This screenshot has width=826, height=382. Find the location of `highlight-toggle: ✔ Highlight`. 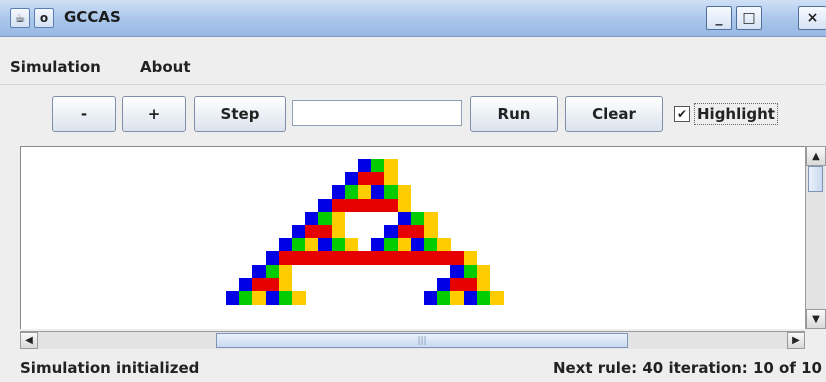

highlight-toggle: ✔ Highlight is located at coordinates (726, 114).